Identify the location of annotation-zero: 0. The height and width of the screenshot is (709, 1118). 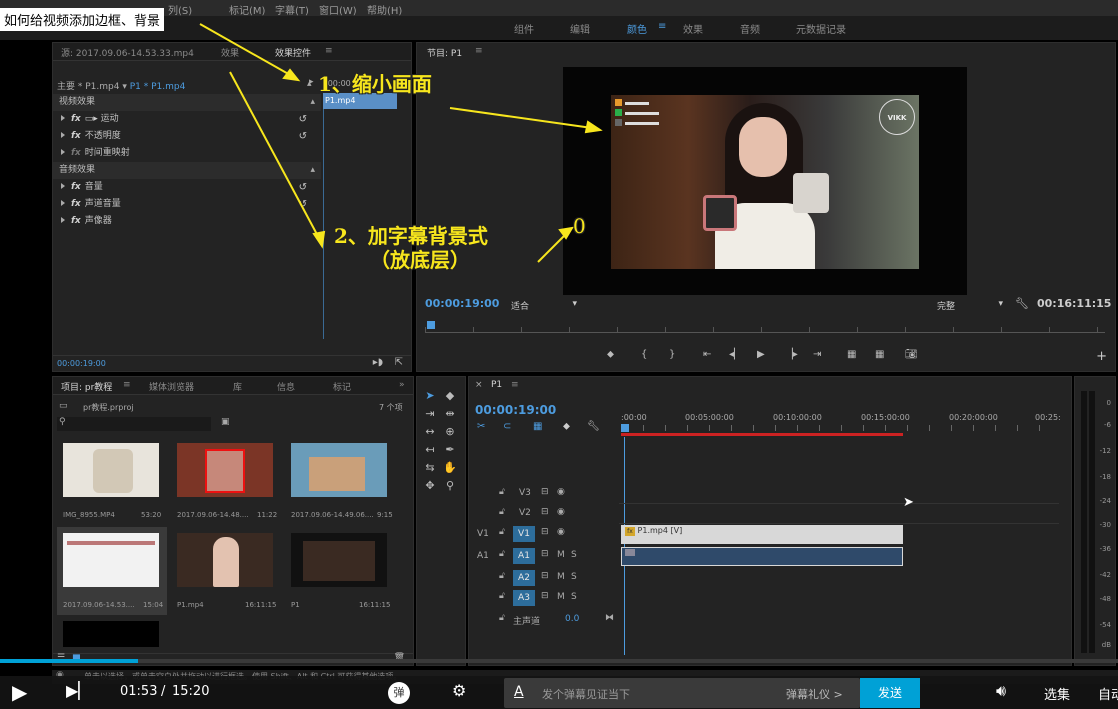
(579, 226).